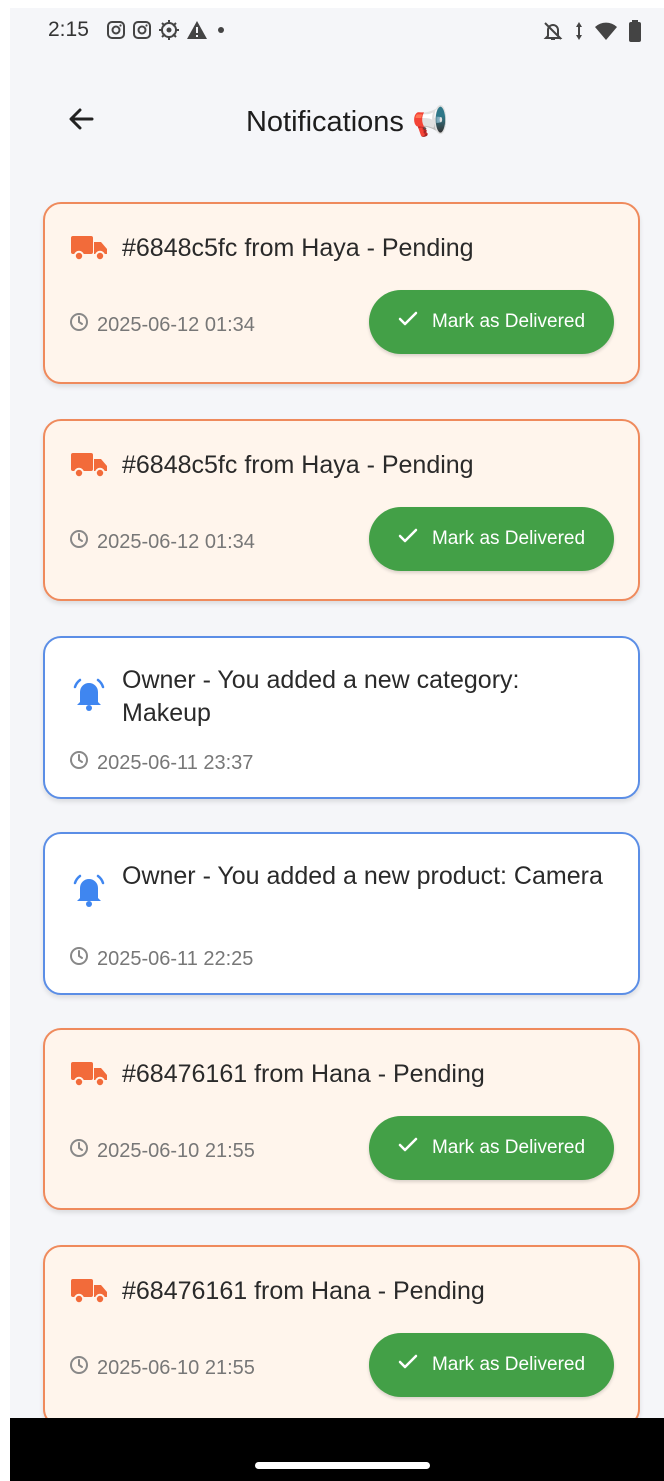 The image size is (664, 1481). What do you see at coordinates (321, 696) in the screenshot?
I see `notification-title: Owner - You added a new category: Makeup` at bounding box center [321, 696].